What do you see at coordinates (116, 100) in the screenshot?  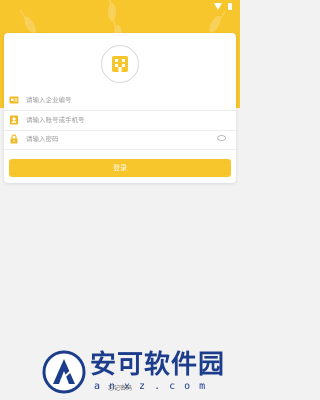 I see `company-code-input` at bounding box center [116, 100].